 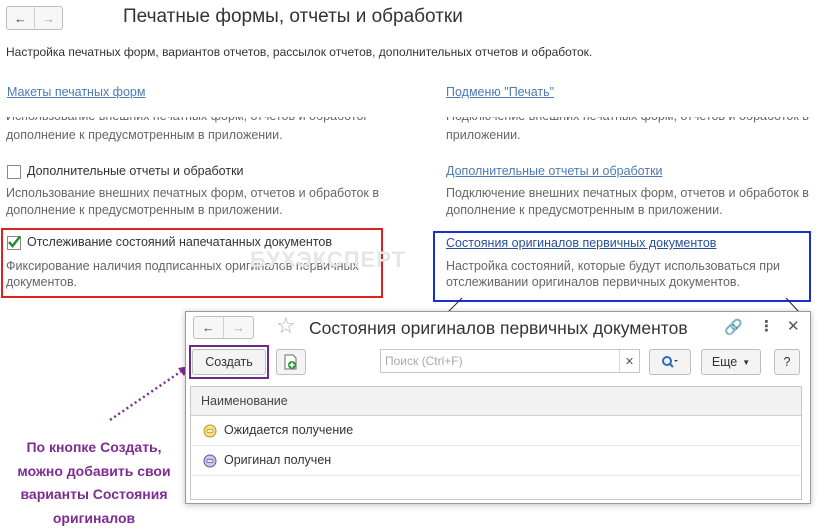 I want to click on search-icon, so click(x=670, y=362).